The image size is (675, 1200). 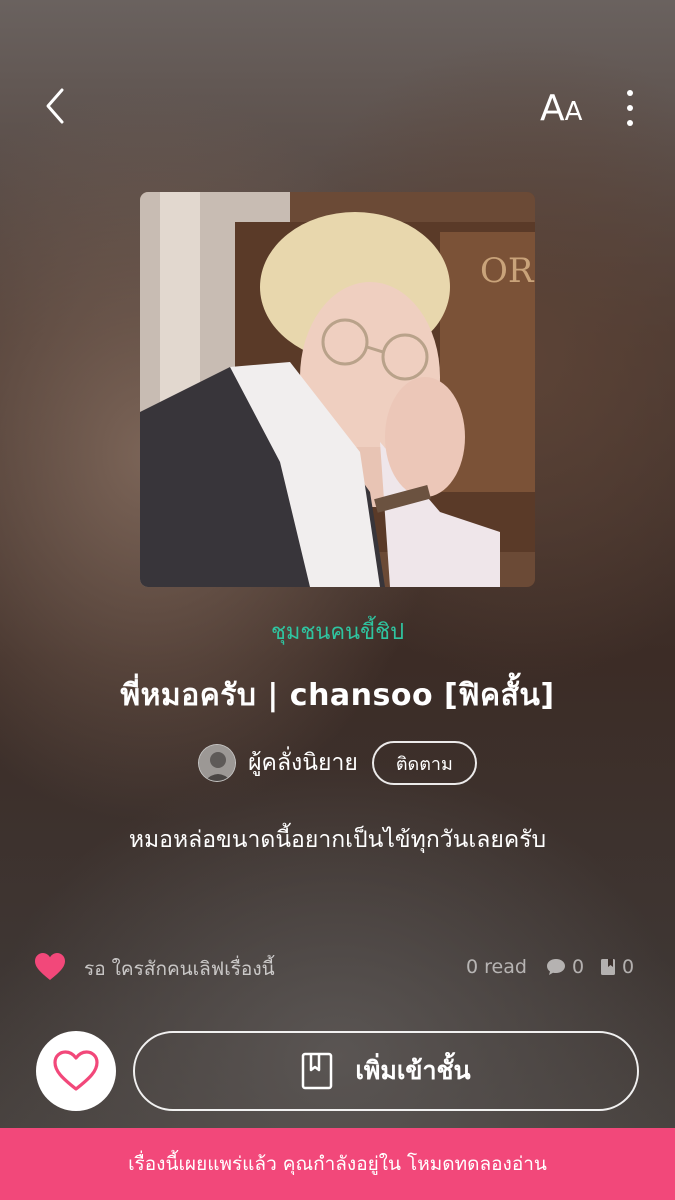 I want to click on bookmark-book-icon, so click(x=317, y=1071).